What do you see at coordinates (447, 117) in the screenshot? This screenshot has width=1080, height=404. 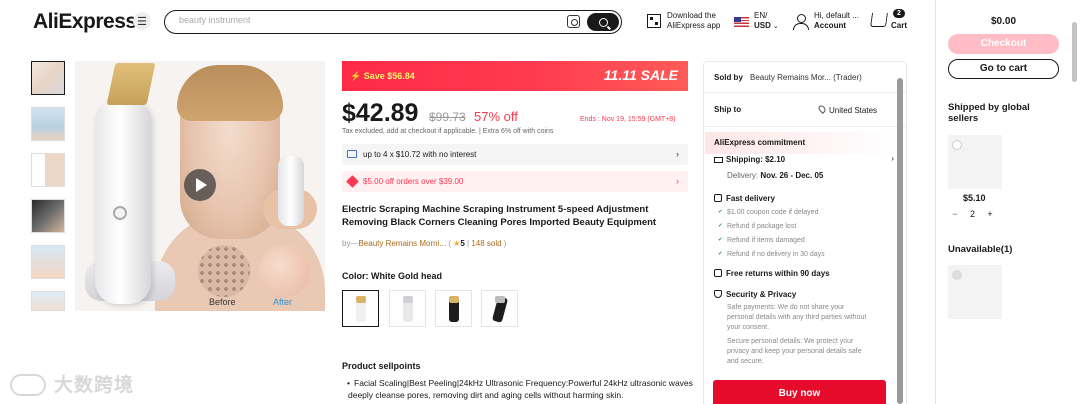 I see `original-price: $99.73` at bounding box center [447, 117].